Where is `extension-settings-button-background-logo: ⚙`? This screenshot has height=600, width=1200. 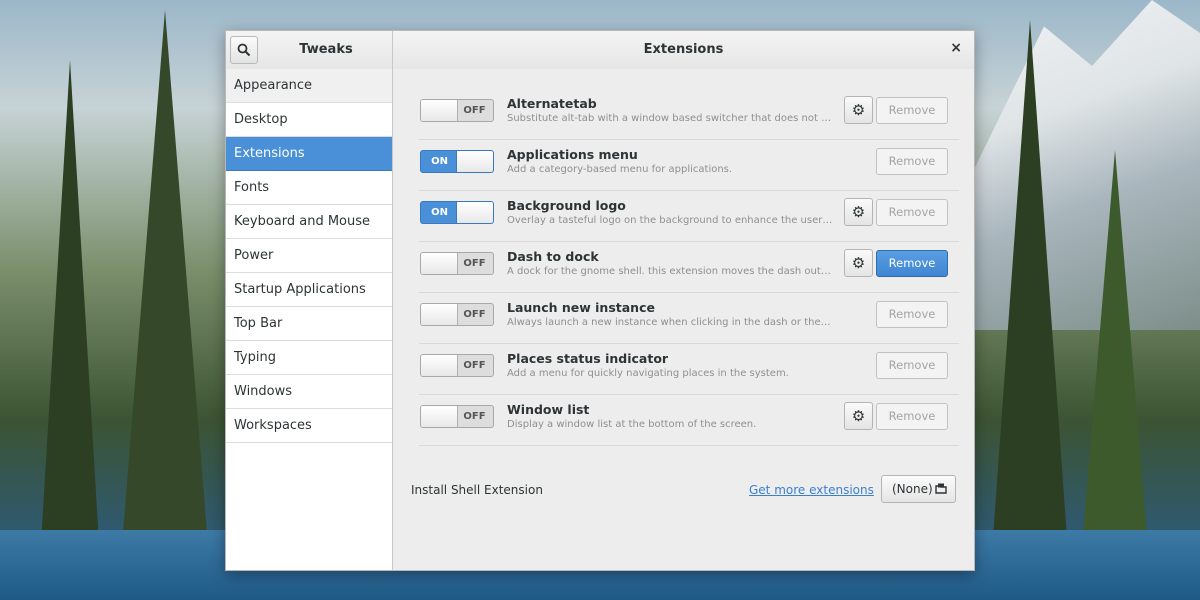 extension-settings-button-background-logo: ⚙ is located at coordinates (858, 212).